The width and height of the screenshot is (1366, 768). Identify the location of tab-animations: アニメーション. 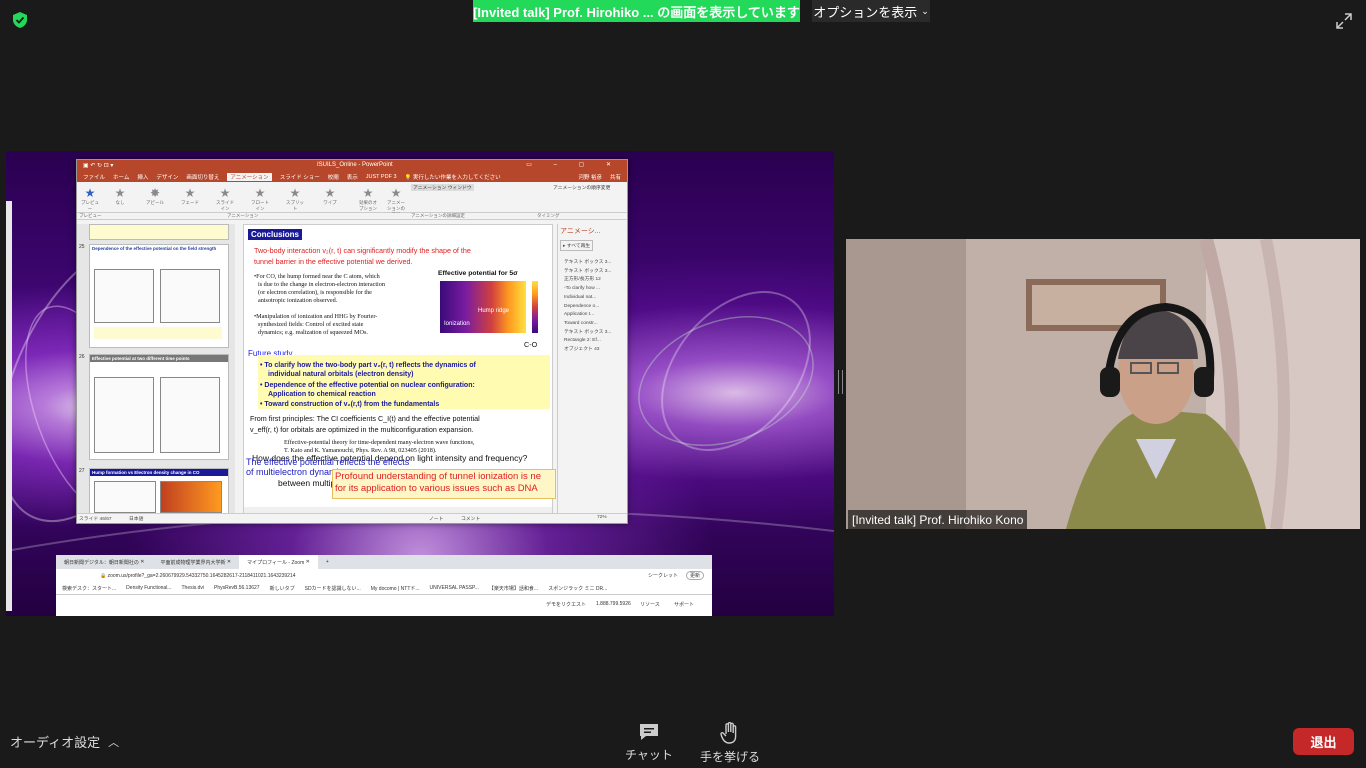
(249, 177).